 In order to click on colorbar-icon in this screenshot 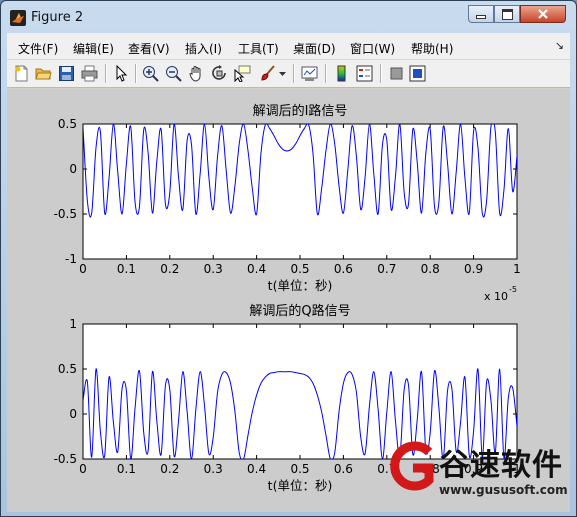, I will do `click(341, 73)`.